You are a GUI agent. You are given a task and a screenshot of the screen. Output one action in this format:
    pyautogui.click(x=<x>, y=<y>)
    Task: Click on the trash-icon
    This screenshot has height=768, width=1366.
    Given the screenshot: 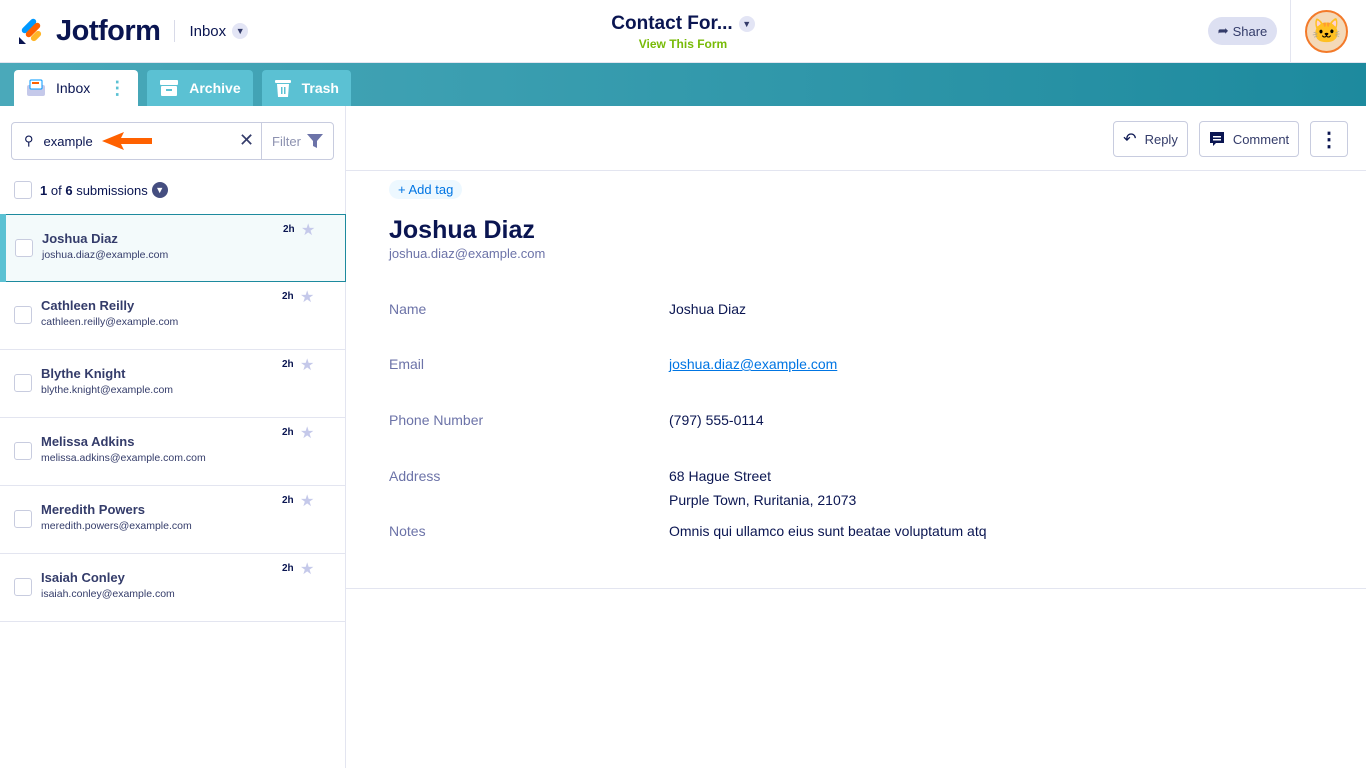 What is the action you would take?
    pyautogui.click(x=282, y=88)
    